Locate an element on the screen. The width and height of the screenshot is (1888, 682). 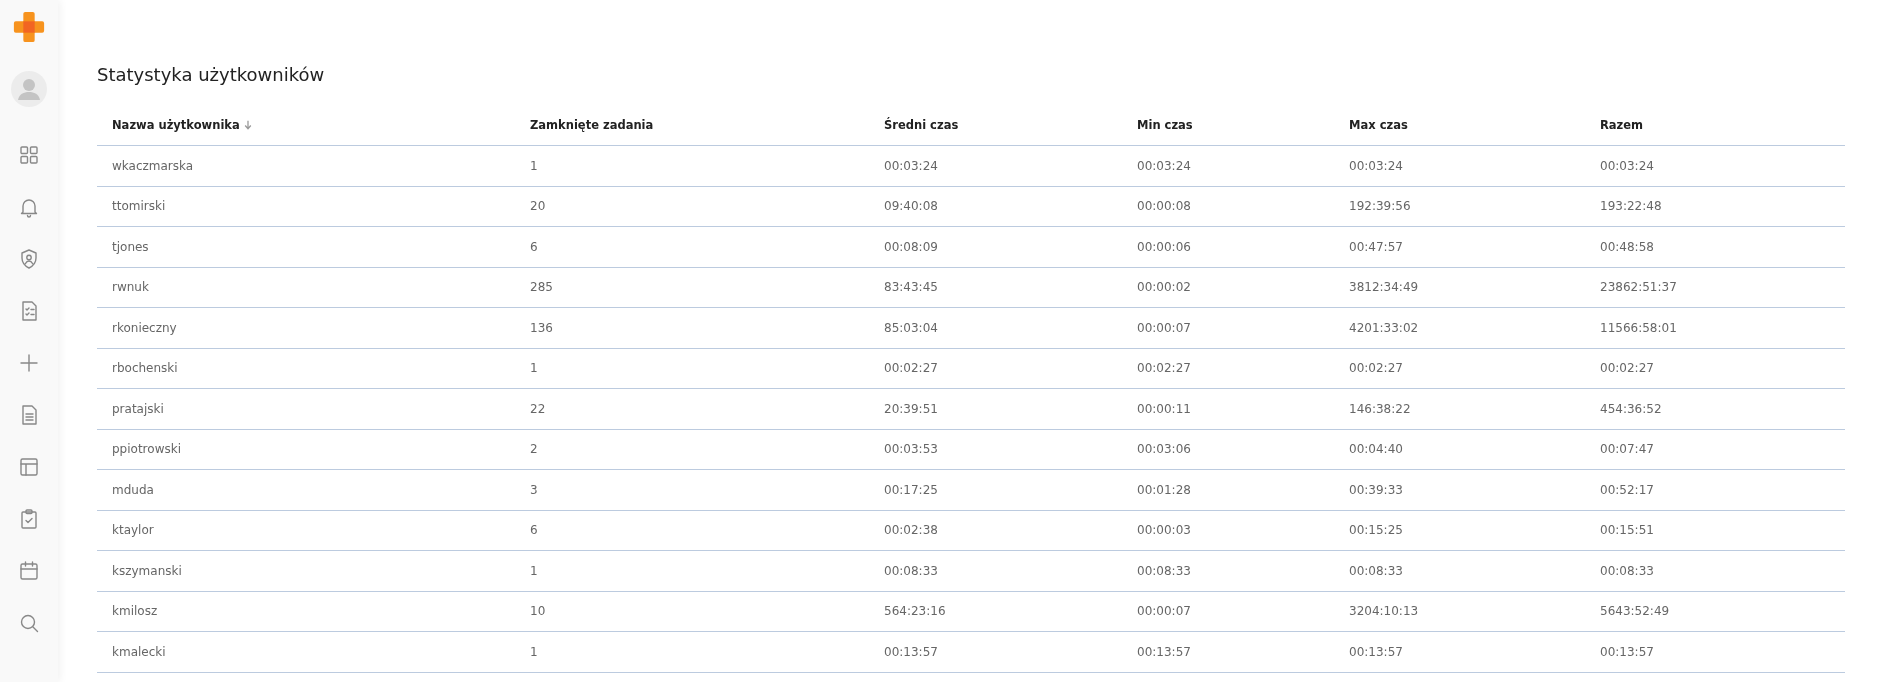
table-cell: tjones is located at coordinates (130, 246).